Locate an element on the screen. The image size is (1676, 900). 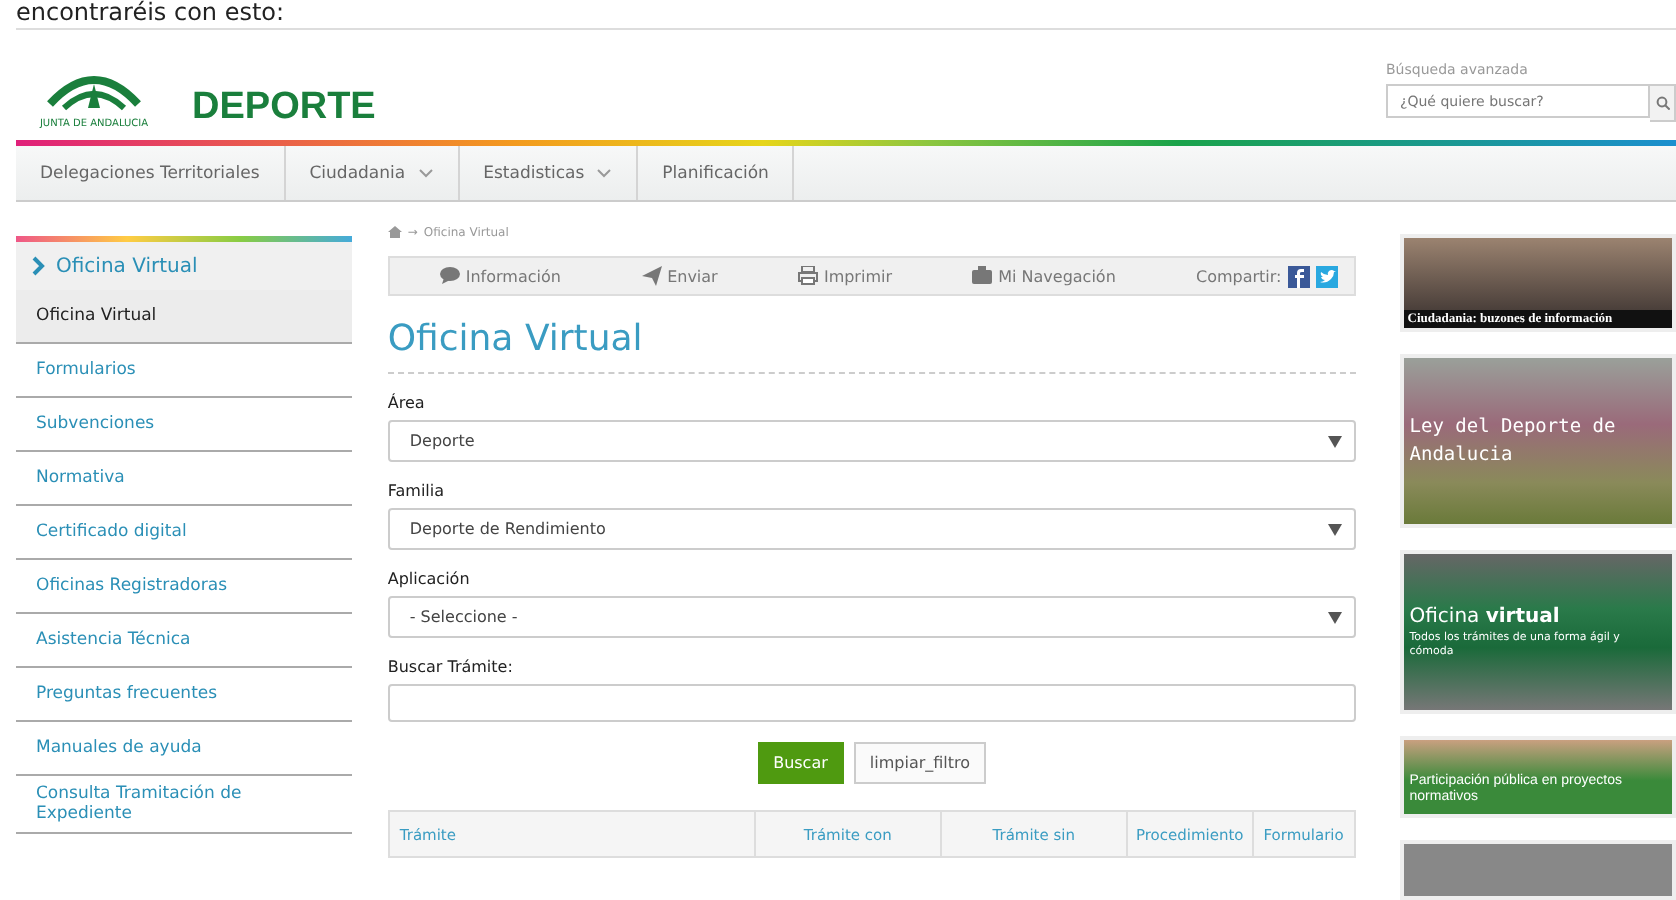
sidebar-item: Oficinas Registradoras is located at coordinates (184, 587).